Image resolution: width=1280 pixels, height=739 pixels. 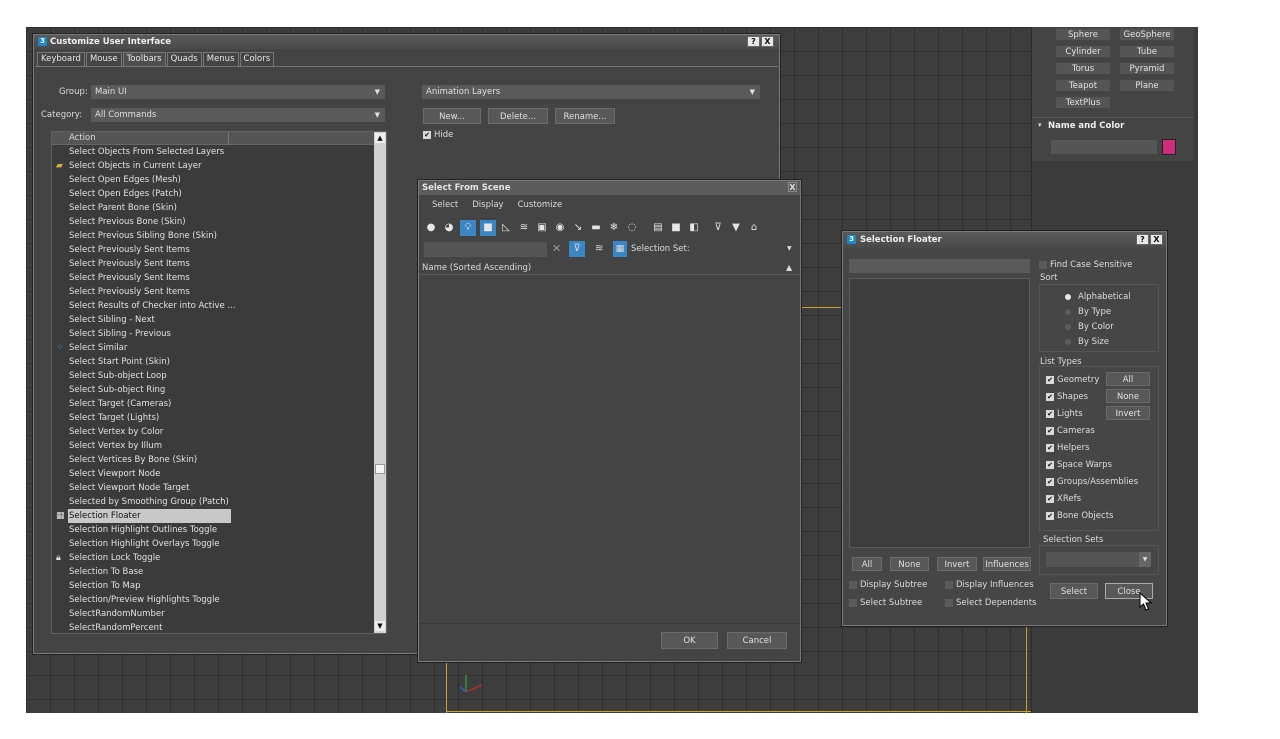 What do you see at coordinates (1007, 564) in the screenshot?
I see `influences-button: Influences` at bounding box center [1007, 564].